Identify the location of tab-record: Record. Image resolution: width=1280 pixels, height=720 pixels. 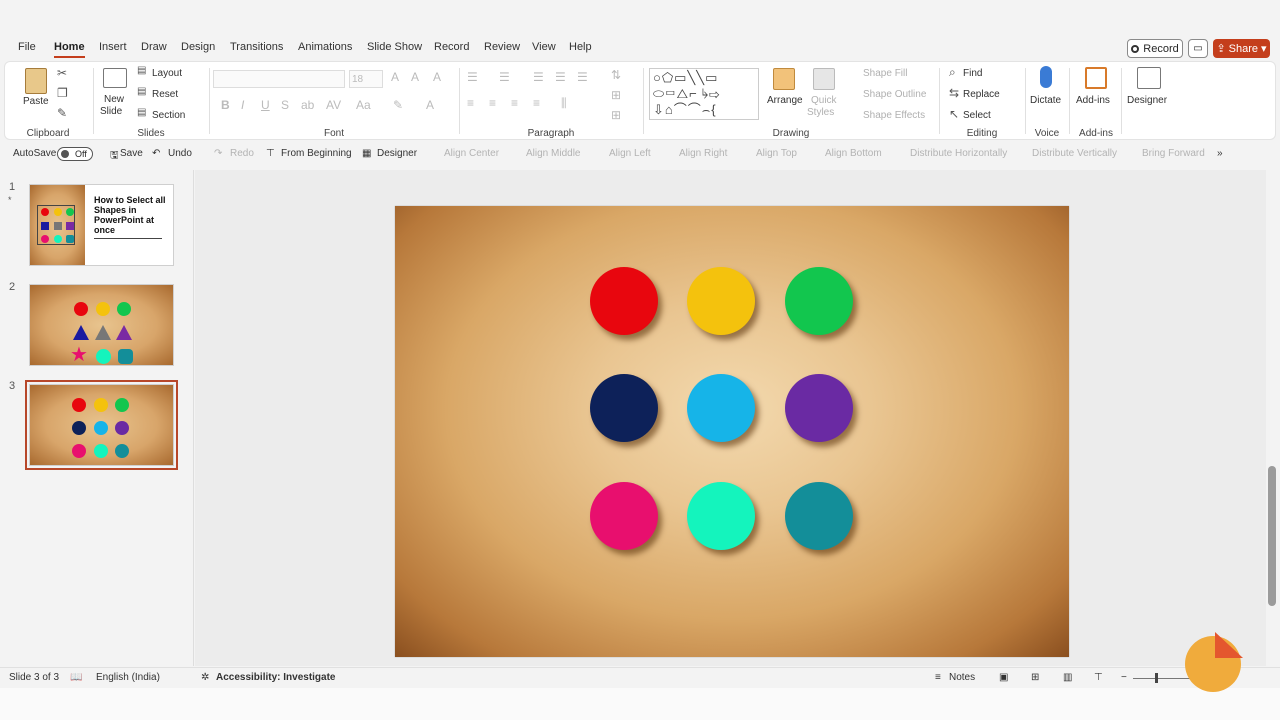
(451, 47).